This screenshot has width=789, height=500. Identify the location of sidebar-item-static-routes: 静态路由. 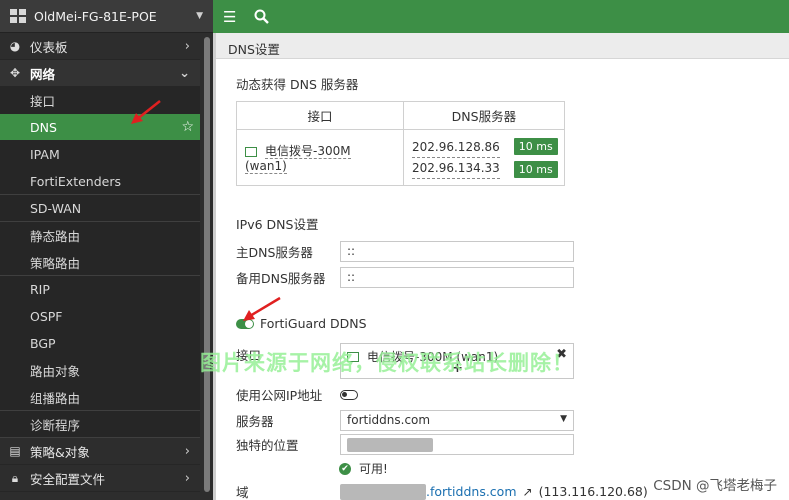
(100, 235).